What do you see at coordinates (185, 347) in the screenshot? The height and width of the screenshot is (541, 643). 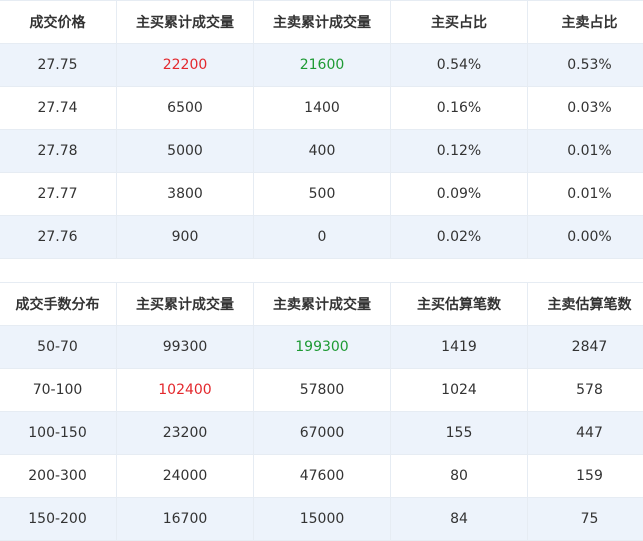 I see `buy-volume-cell: 99300` at bounding box center [185, 347].